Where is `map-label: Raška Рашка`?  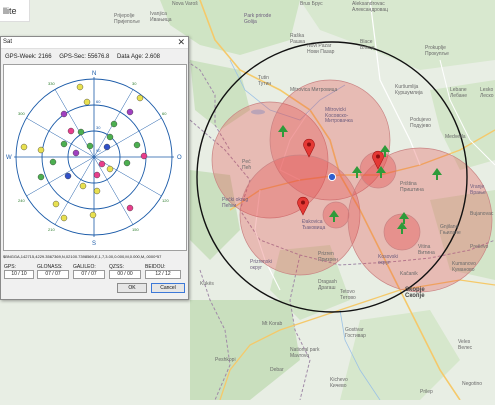
map-label: Raška Рашка is located at coordinates (298, 39).